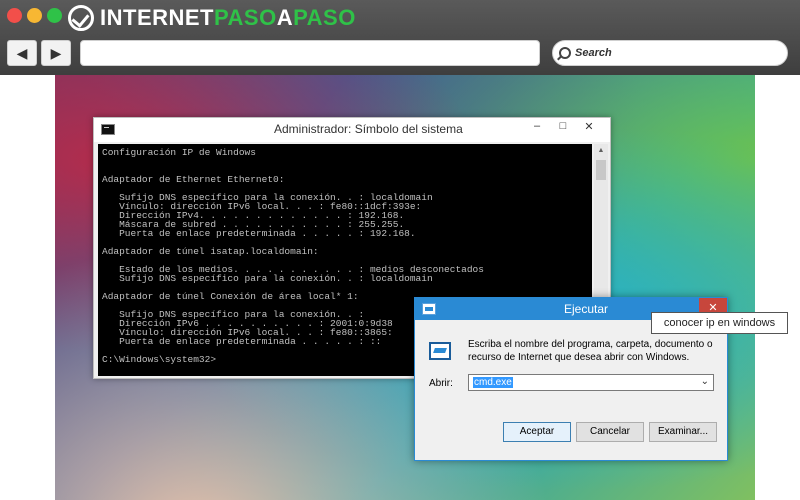  Describe the element at coordinates (345, 161) in the screenshot. I see `cmd-output-line` at that location.